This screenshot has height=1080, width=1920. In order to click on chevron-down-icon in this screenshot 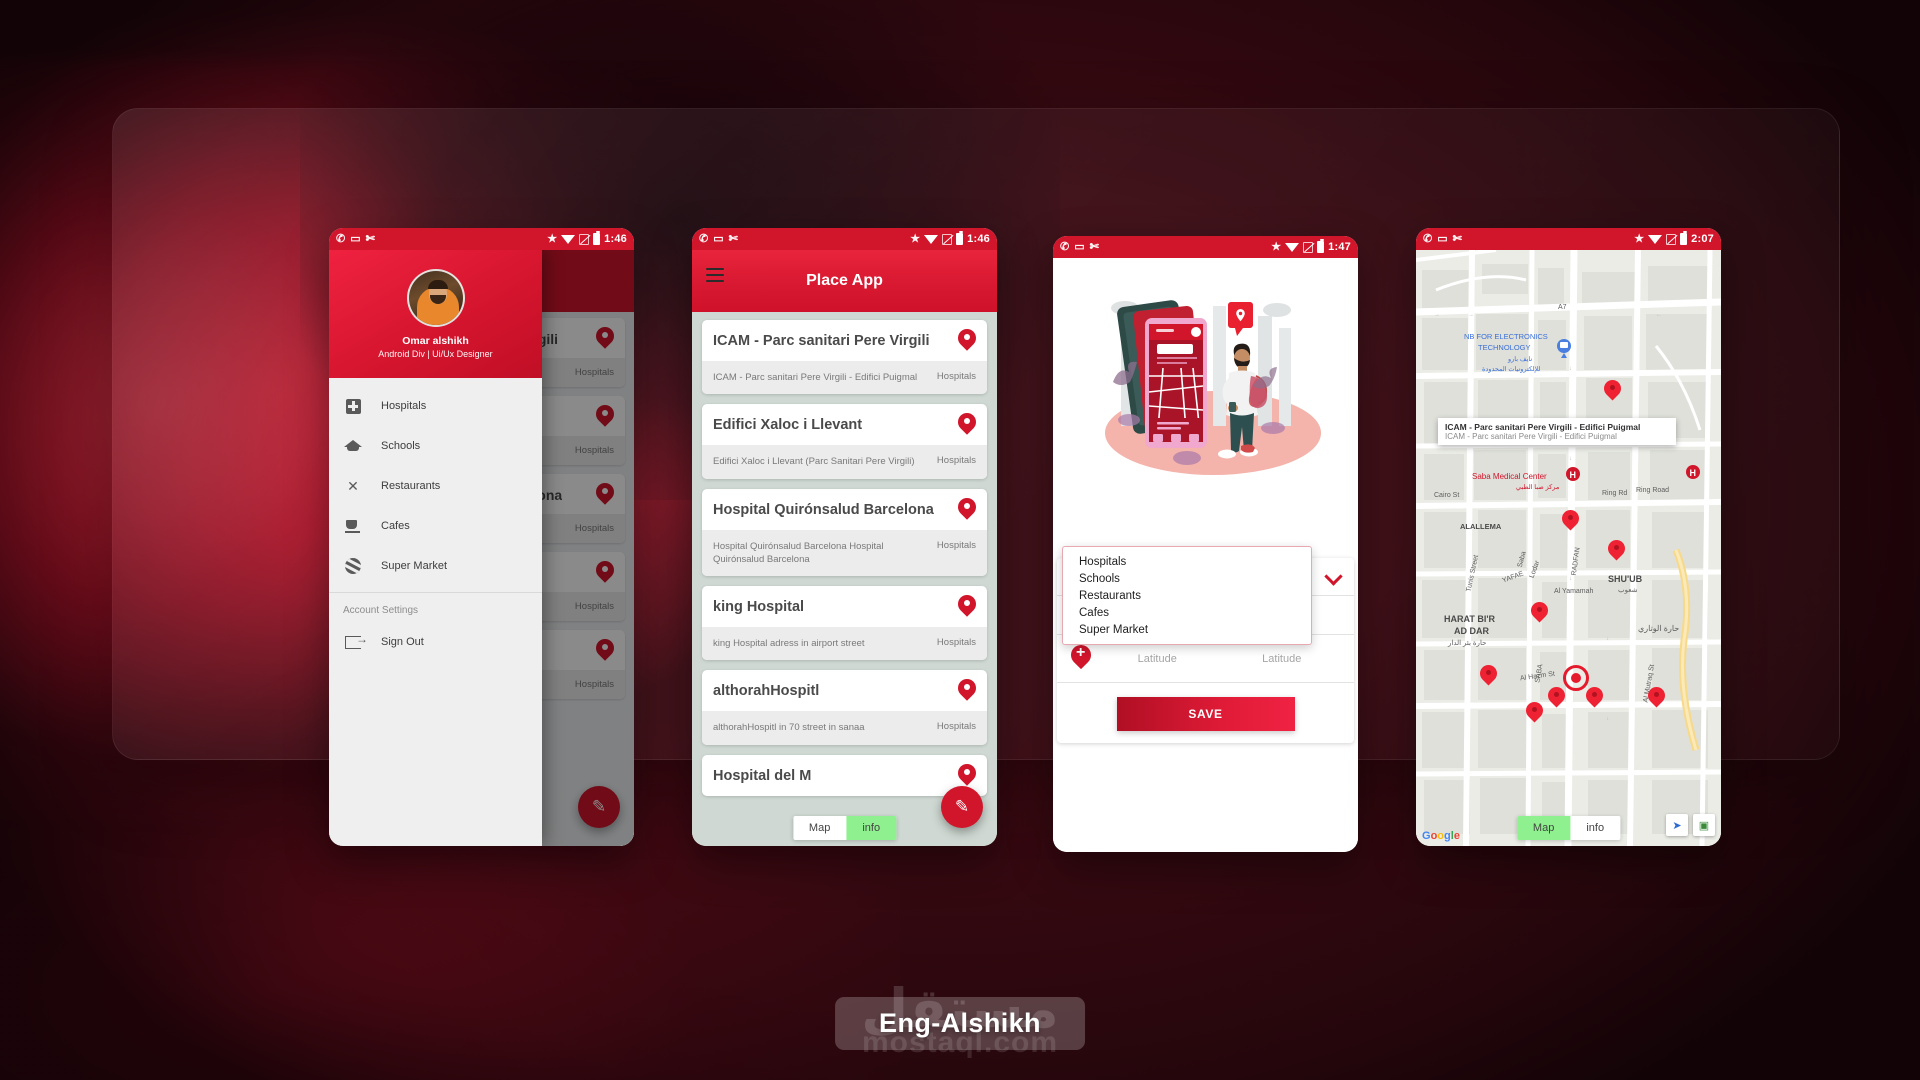, I will do `click(1333, 576)`.